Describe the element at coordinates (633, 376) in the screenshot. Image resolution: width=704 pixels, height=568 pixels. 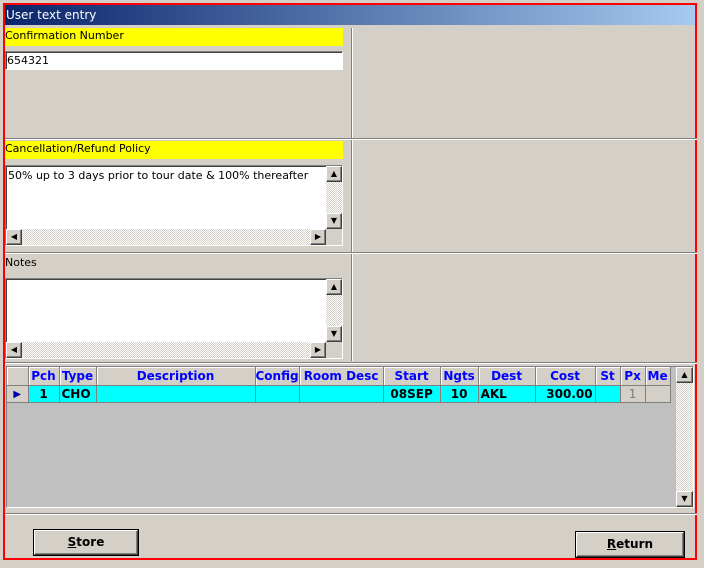
I see `column-header: Px` at that location.